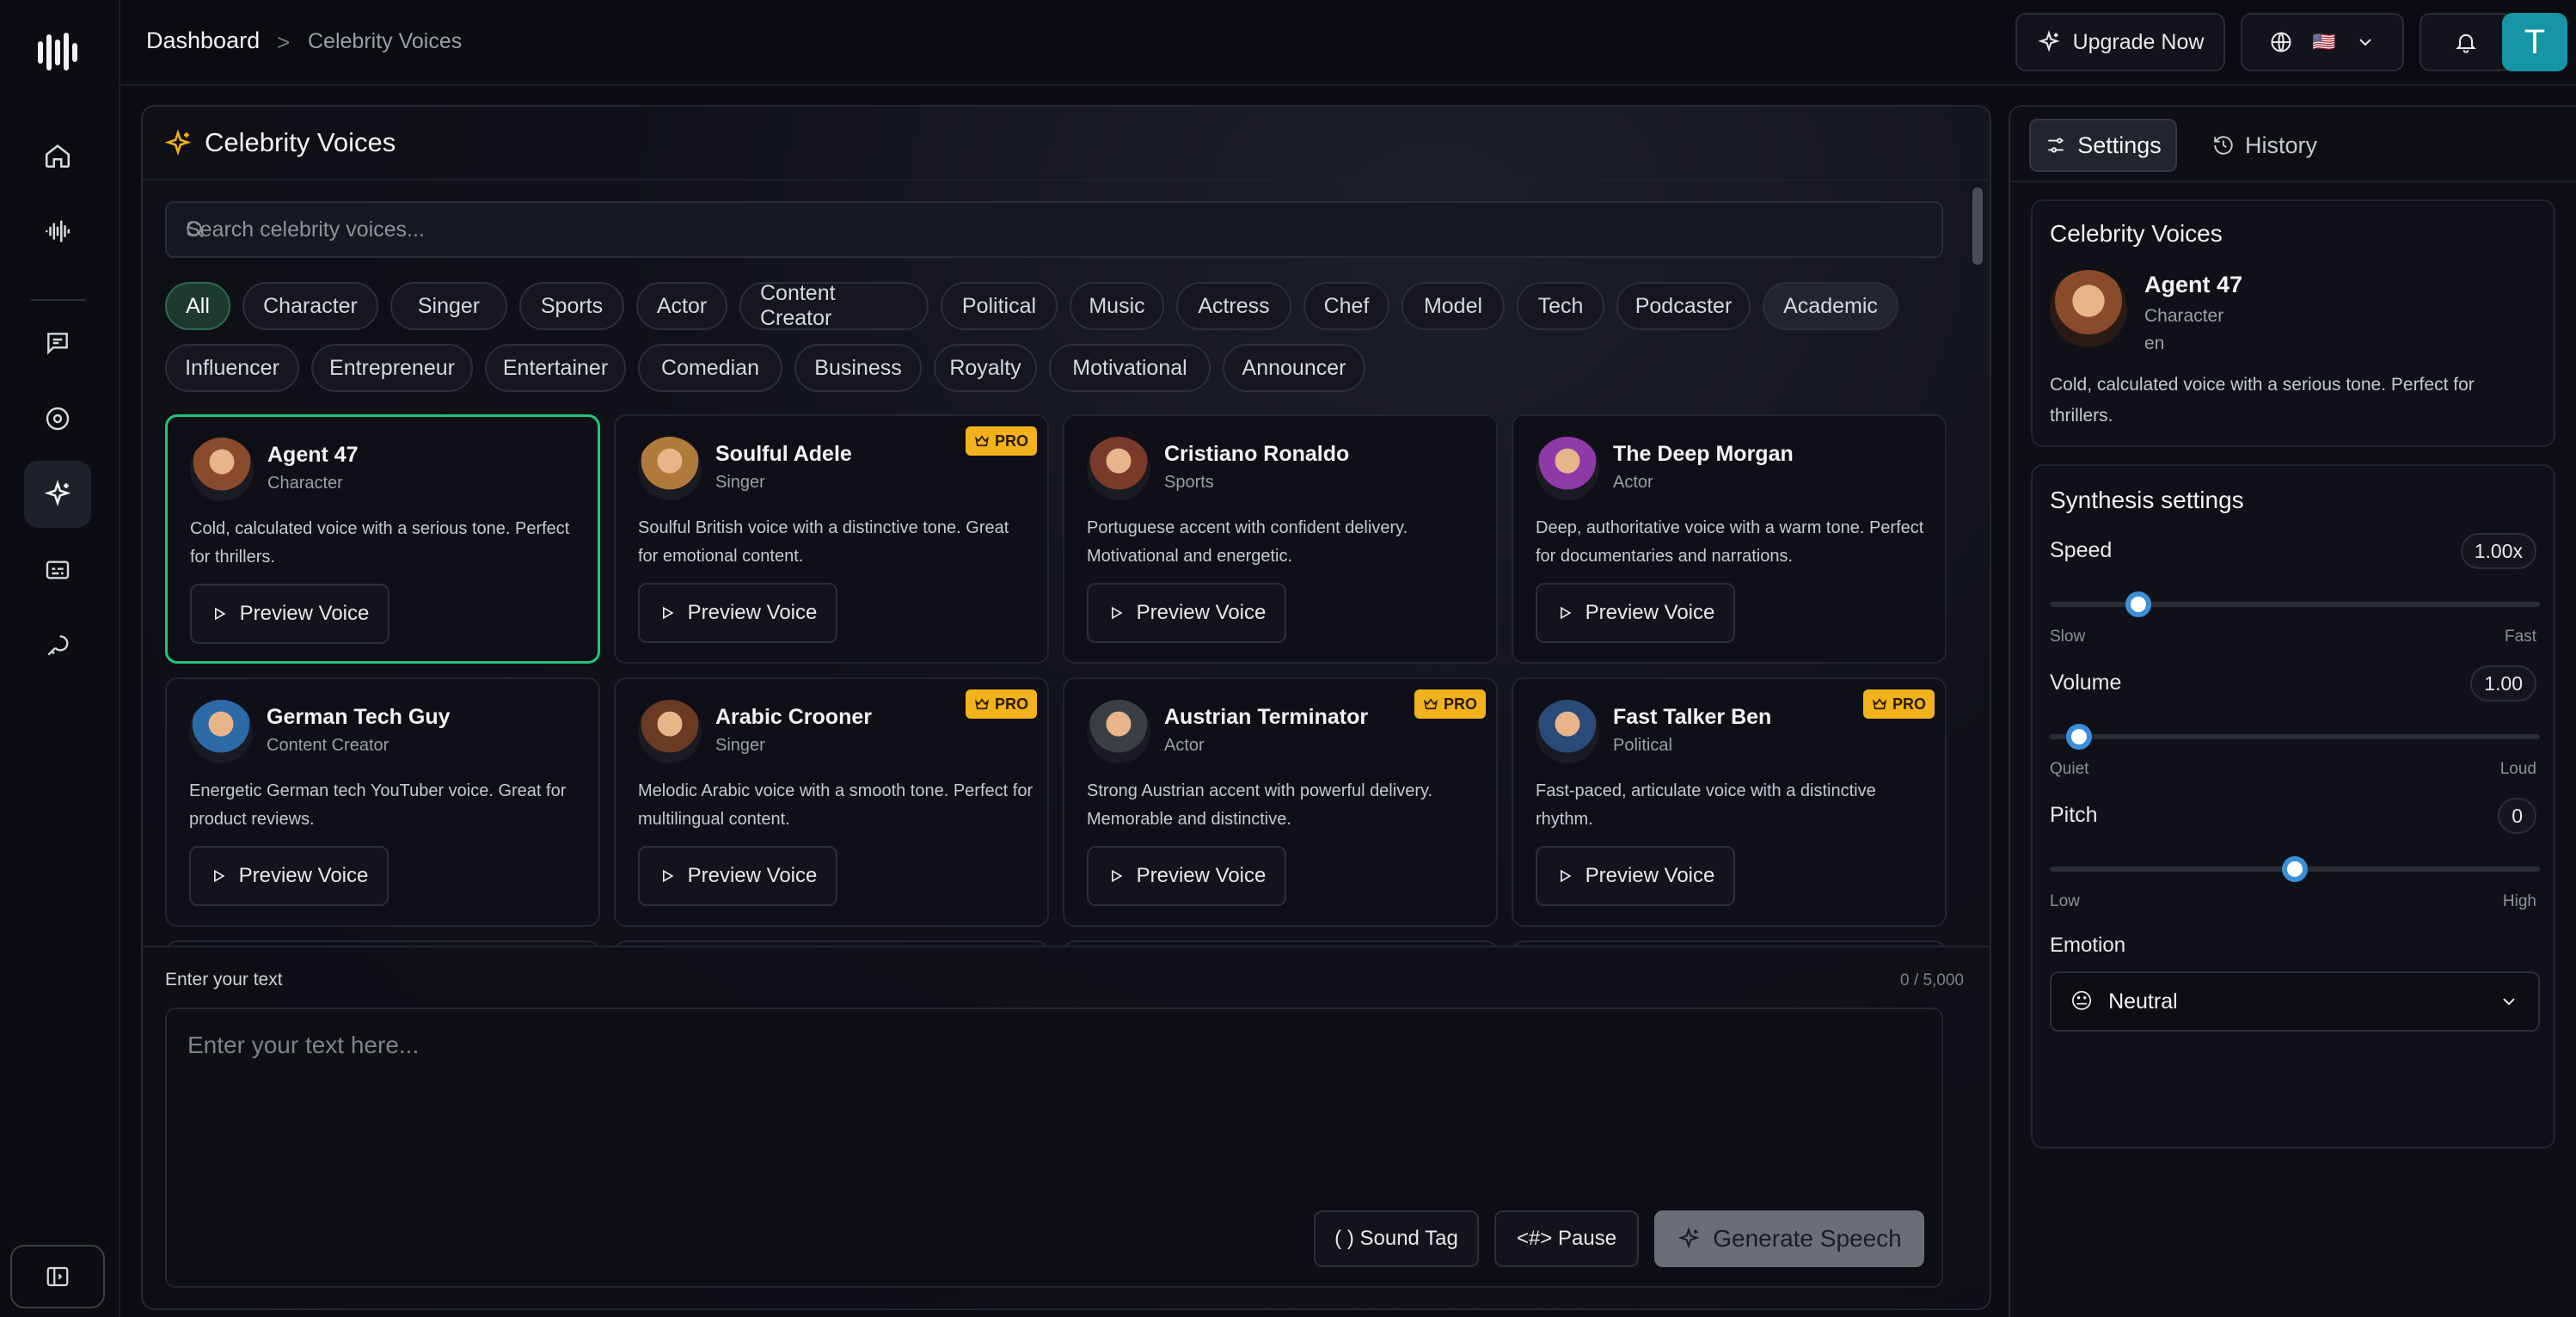 Image resolution: width=2576 pixels, height=1317 pixels. Describe the element at coordinates (858, 368) in the screenshot. I see `category-chip: Business` at that location.